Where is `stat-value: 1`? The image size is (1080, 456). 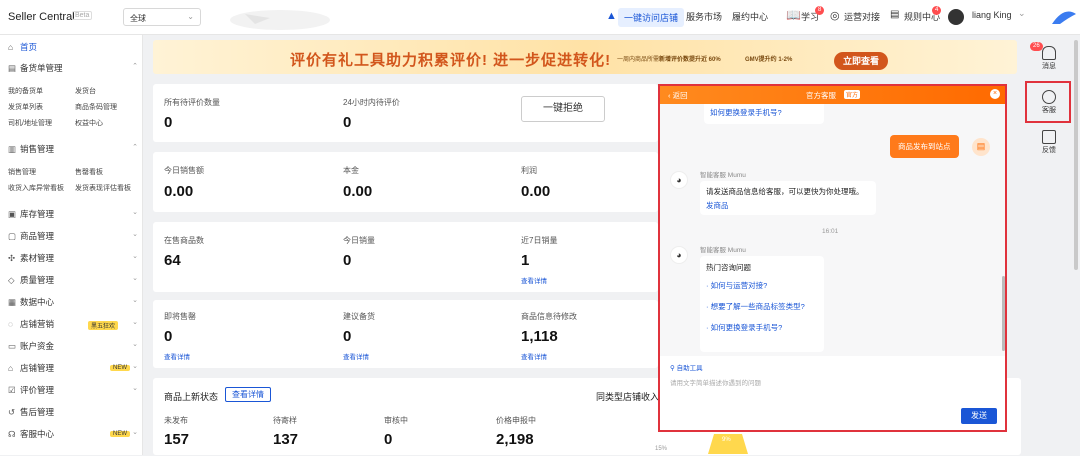
stat-value: 1 is located at coordinates (525, 260).